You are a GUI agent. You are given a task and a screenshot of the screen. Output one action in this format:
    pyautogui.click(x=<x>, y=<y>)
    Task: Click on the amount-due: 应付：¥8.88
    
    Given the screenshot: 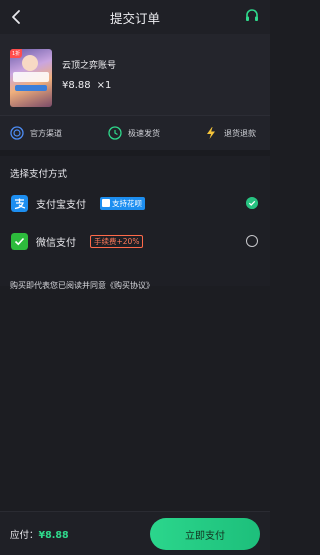 What is the action you would take?
    pyautogui.click(x=39, y=535)
    